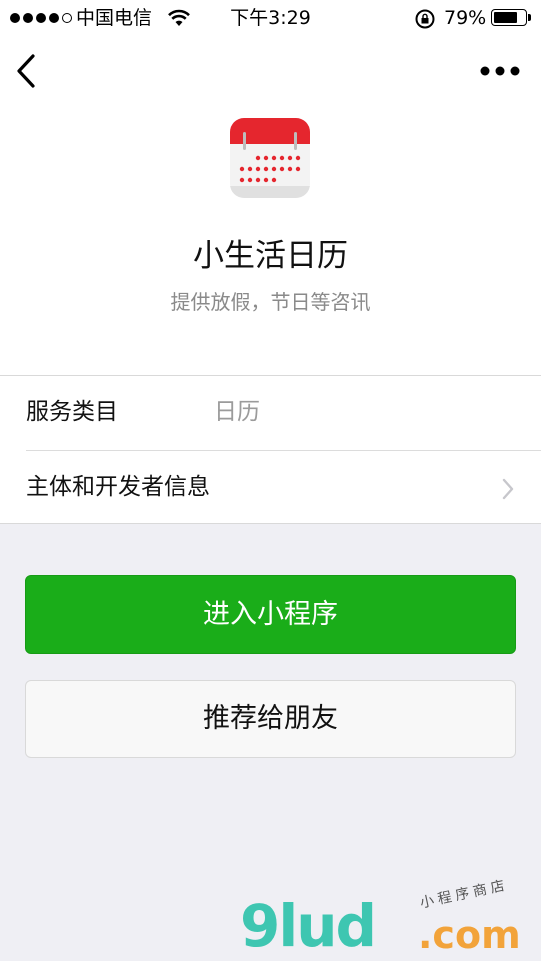  What do you see at coordinates (308, 926) in the screenshot?
I see `watermark-logo: 9lud` at bounding box center [308, 926].